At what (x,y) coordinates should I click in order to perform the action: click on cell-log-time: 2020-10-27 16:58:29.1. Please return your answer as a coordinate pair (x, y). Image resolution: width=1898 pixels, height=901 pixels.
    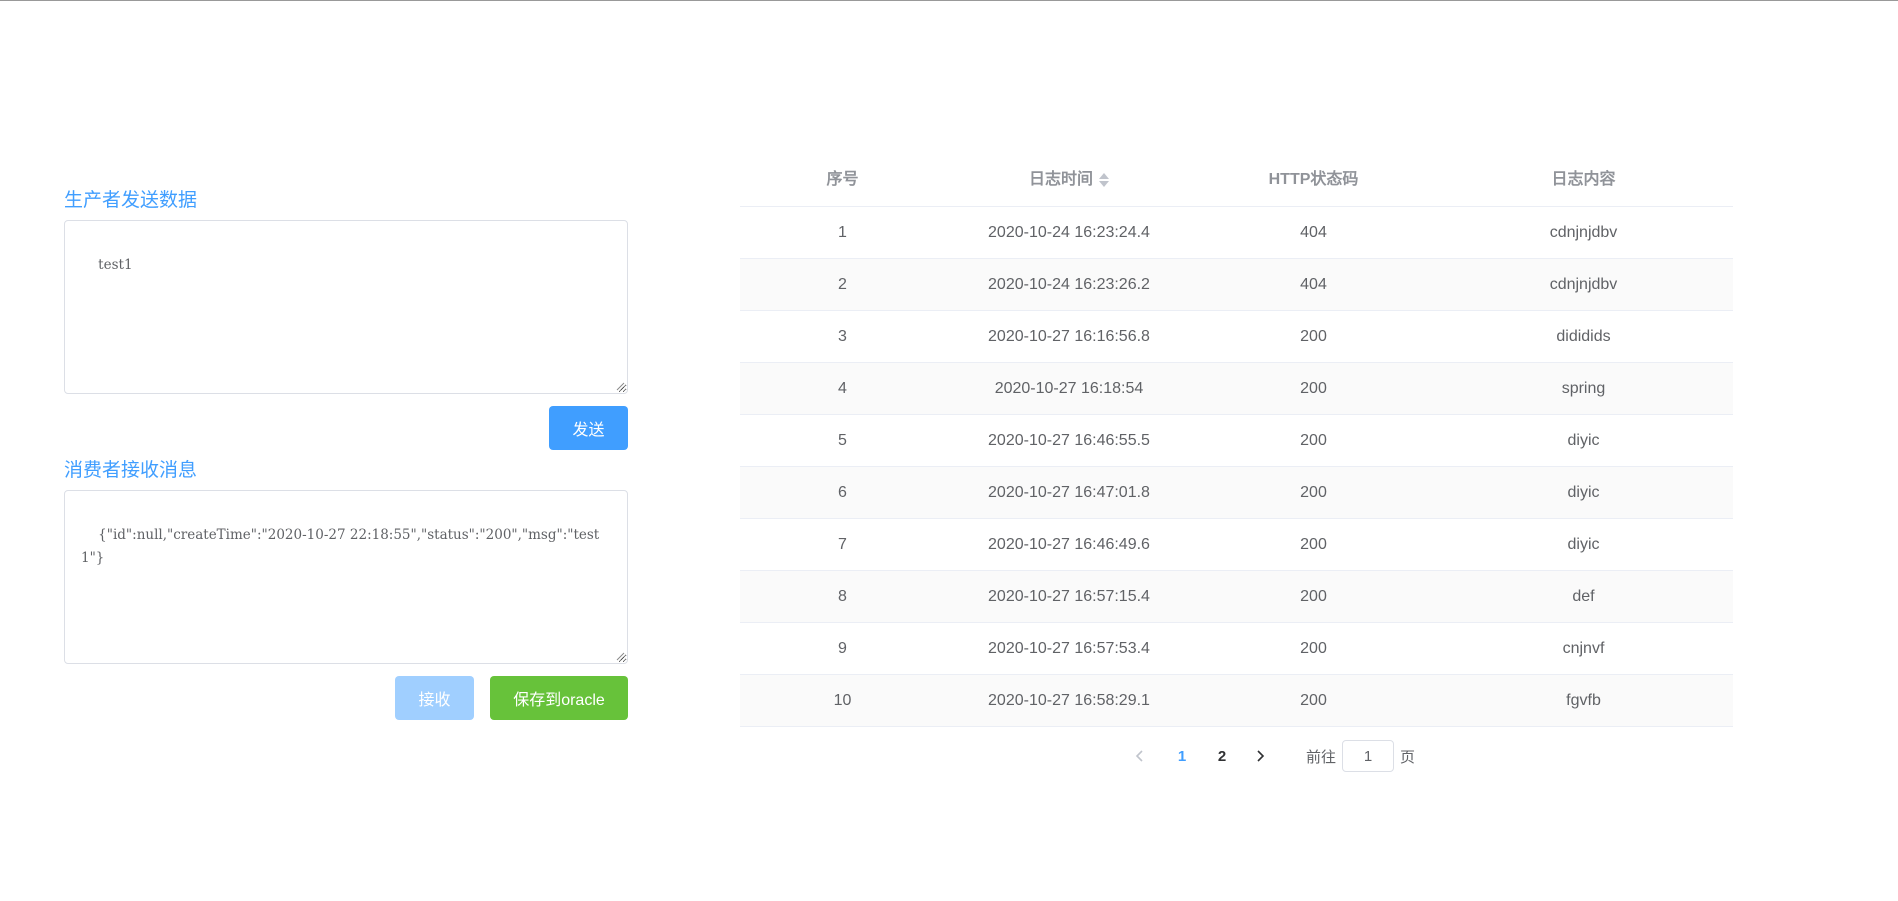
    Looking at the image, I should click on (1069, 700).